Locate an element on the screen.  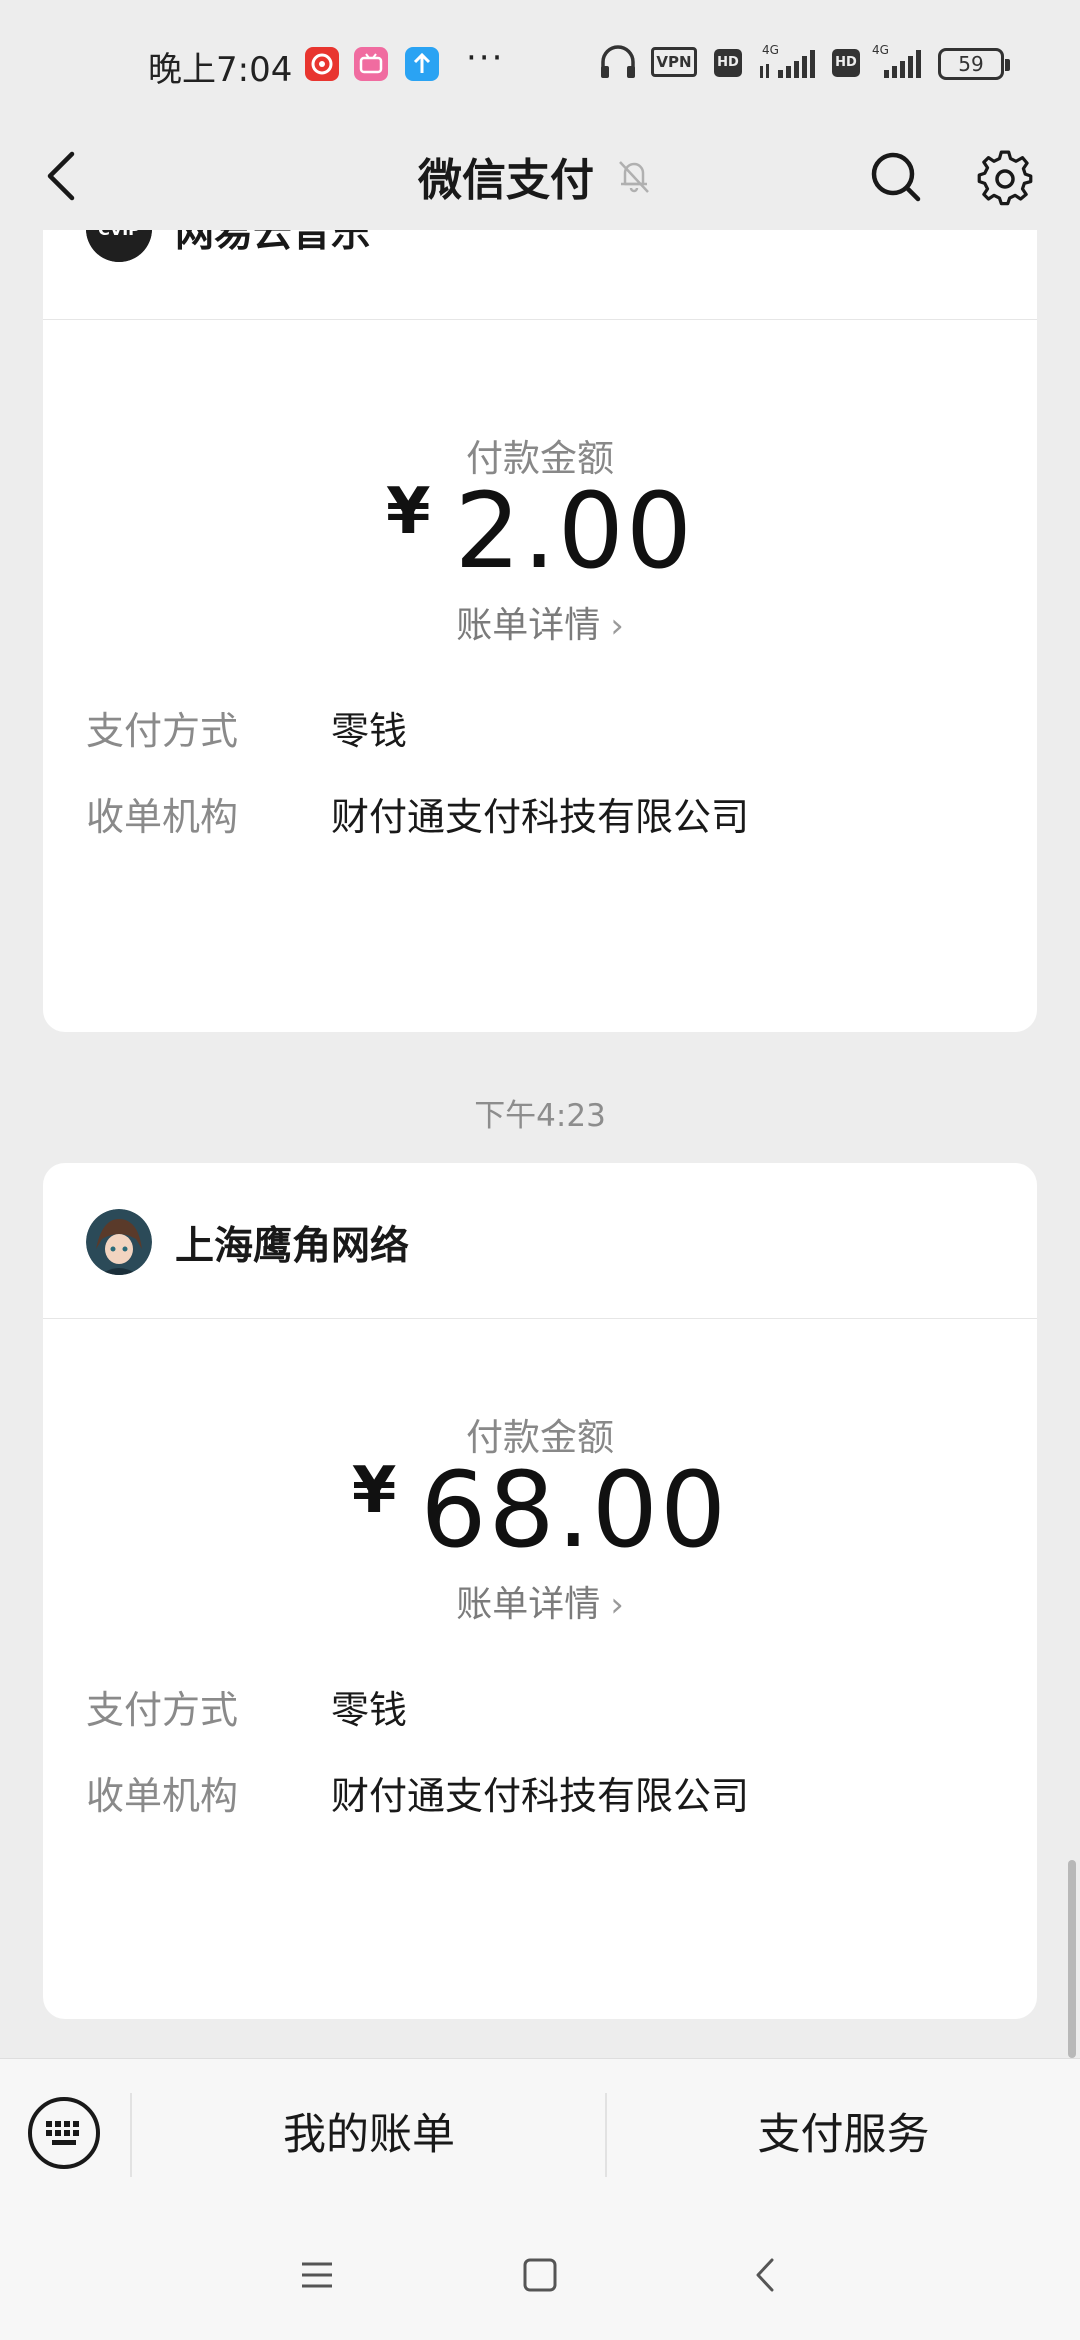
bilibili-notification-icon is located at coordinates (371, 64).